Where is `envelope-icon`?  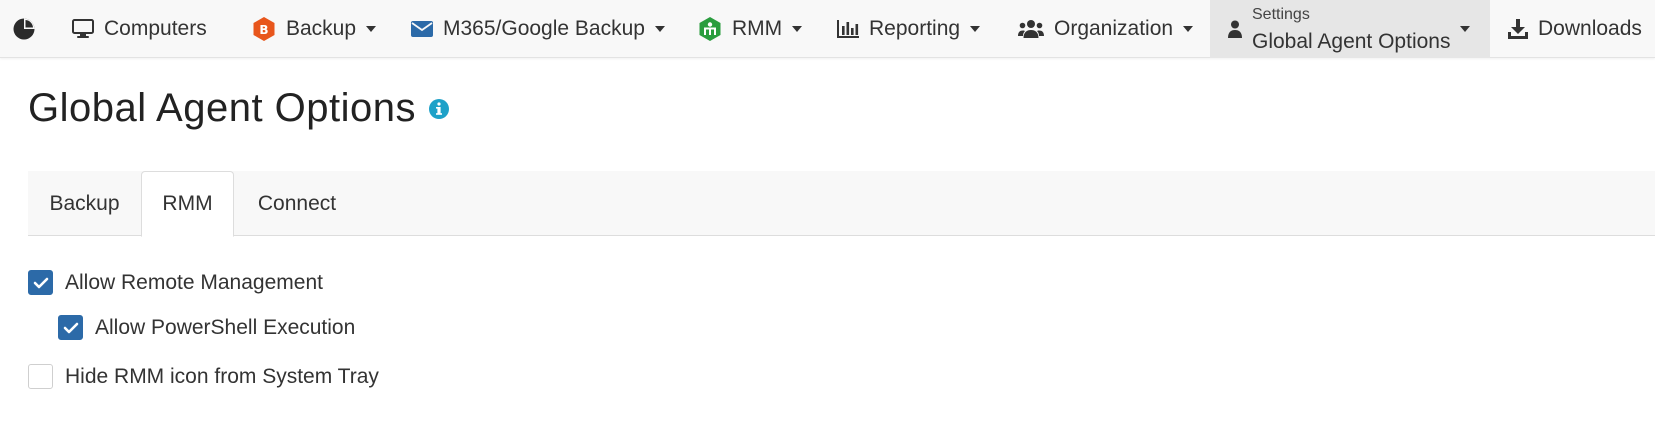 envelope-icon is located at coordinates (422, 29).